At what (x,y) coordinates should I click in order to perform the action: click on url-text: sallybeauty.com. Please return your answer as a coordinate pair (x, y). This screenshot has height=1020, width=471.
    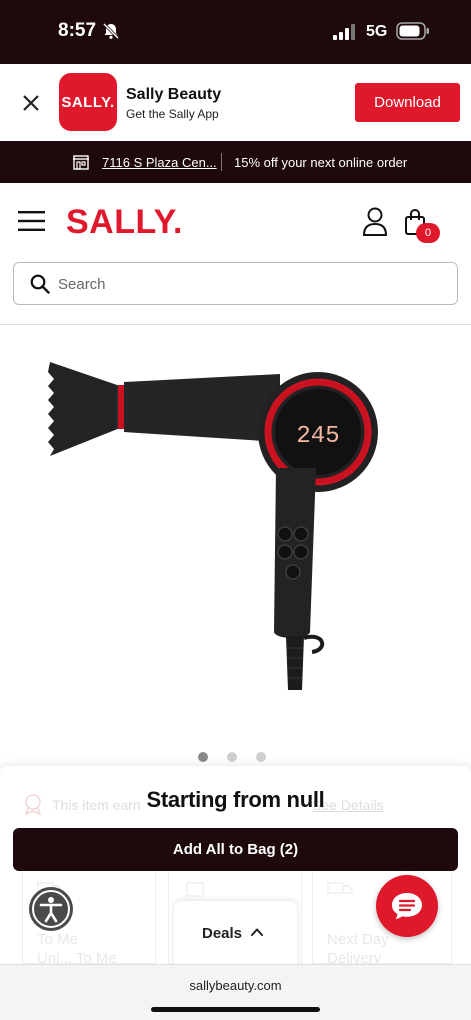
    Looking at the image, I should click on (235, 985).